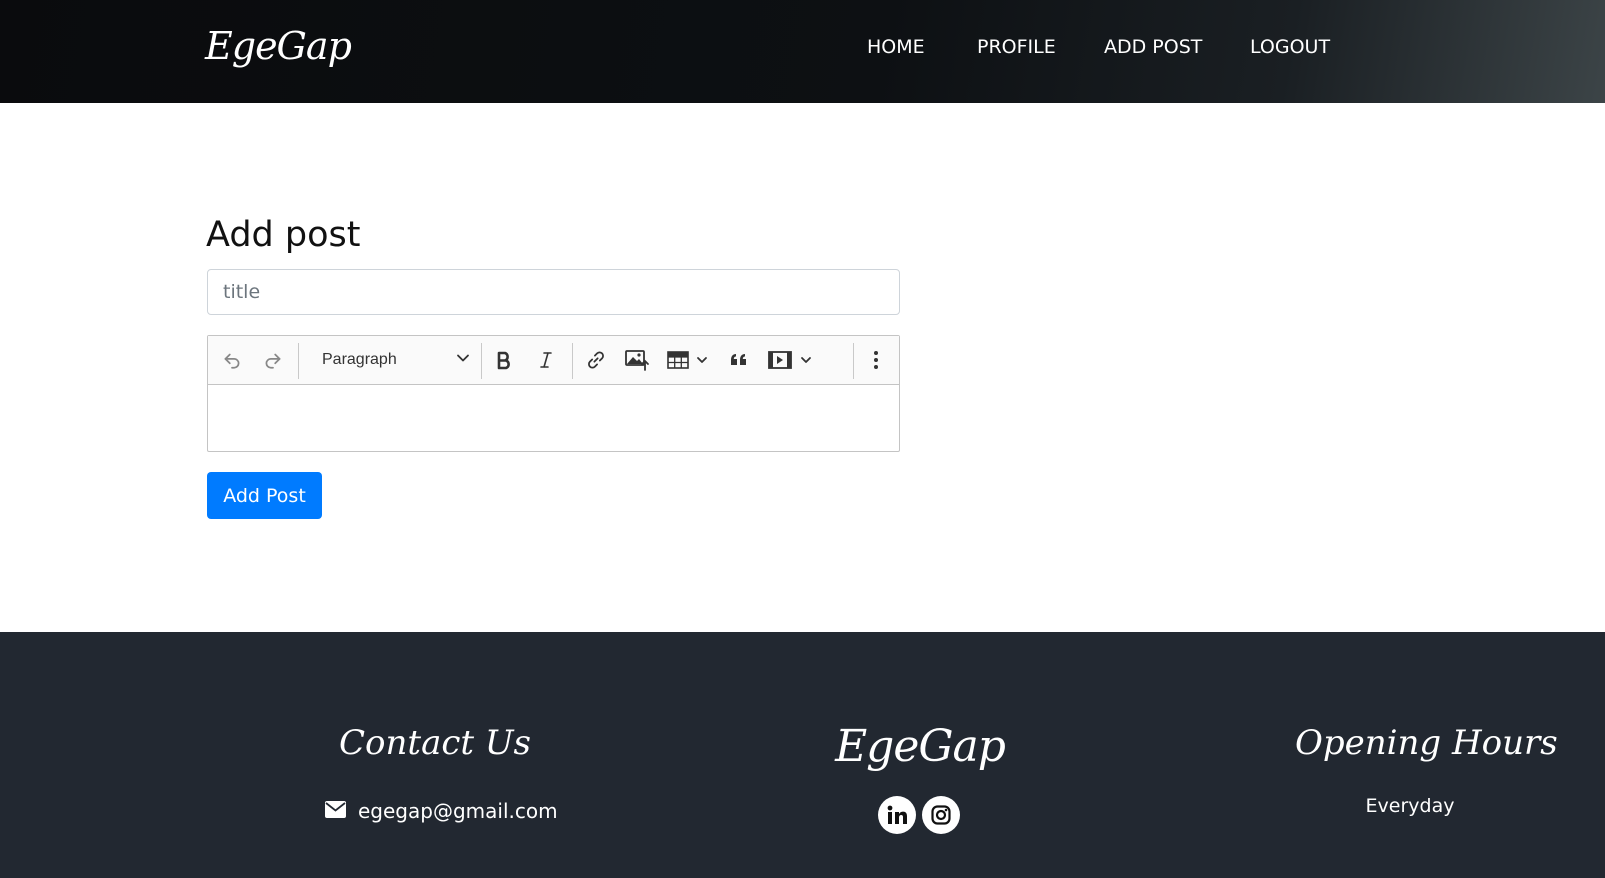 This screenshot has width=1605, height=878. What do you see at coordinates (553, 418) in the screenshot?
I see `editor-content-area` at bounding box center [553, 418].